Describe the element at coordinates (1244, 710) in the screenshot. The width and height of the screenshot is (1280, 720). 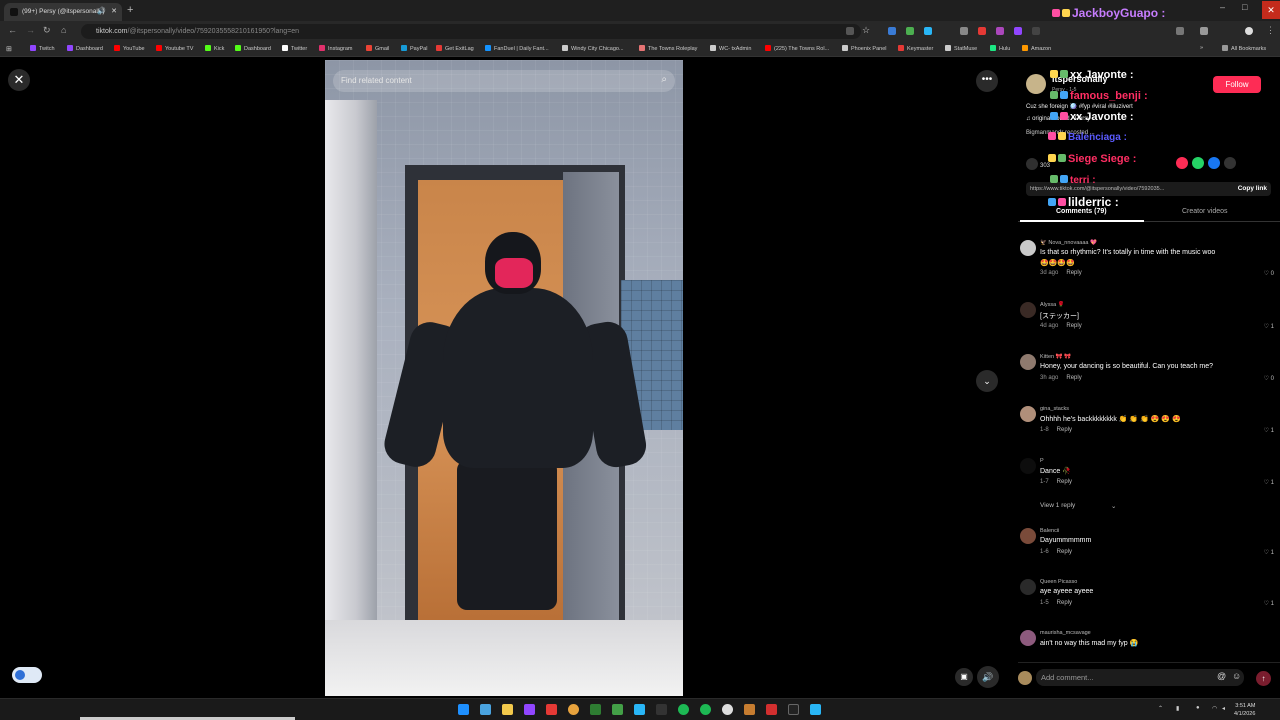
I see `system-clock: 3:51 AM 4/1/2026` at that location.